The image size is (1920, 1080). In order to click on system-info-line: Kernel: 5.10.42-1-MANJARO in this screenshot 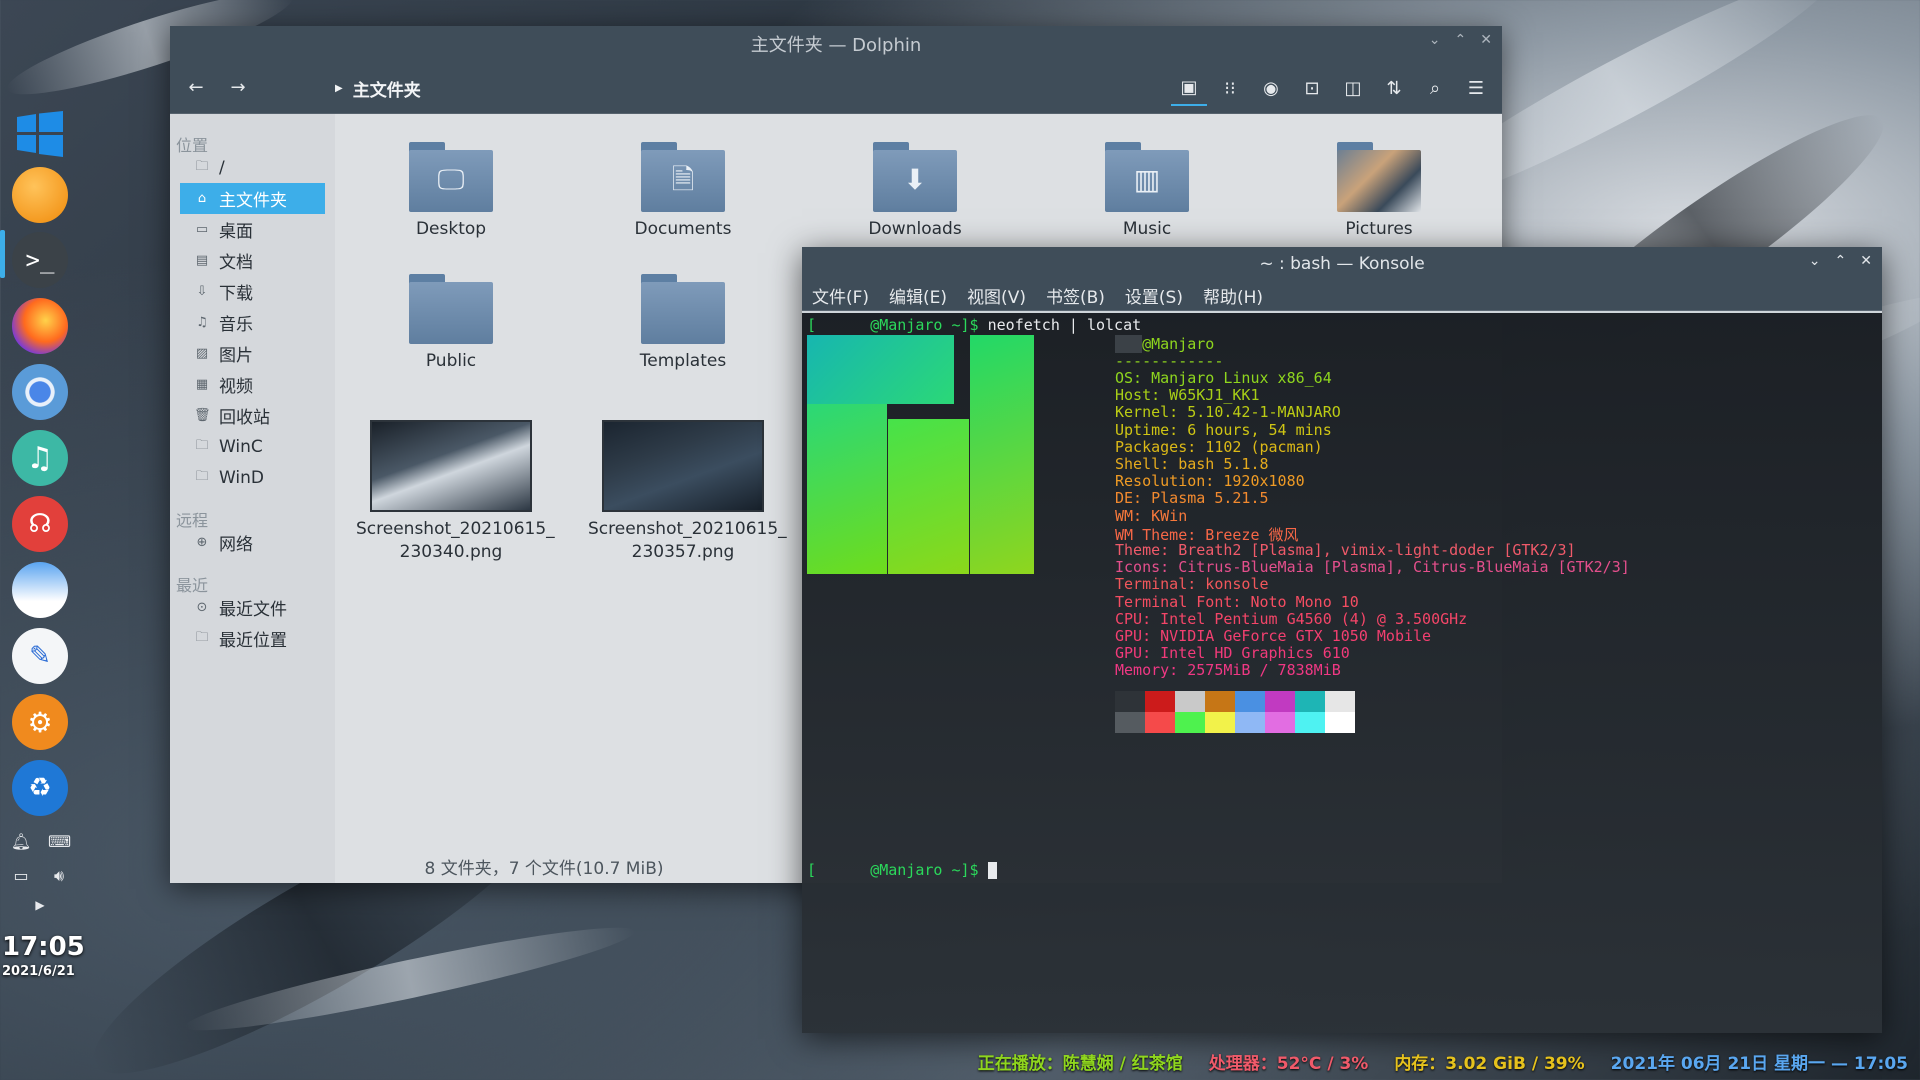, I will do `click(1228, 412)`.